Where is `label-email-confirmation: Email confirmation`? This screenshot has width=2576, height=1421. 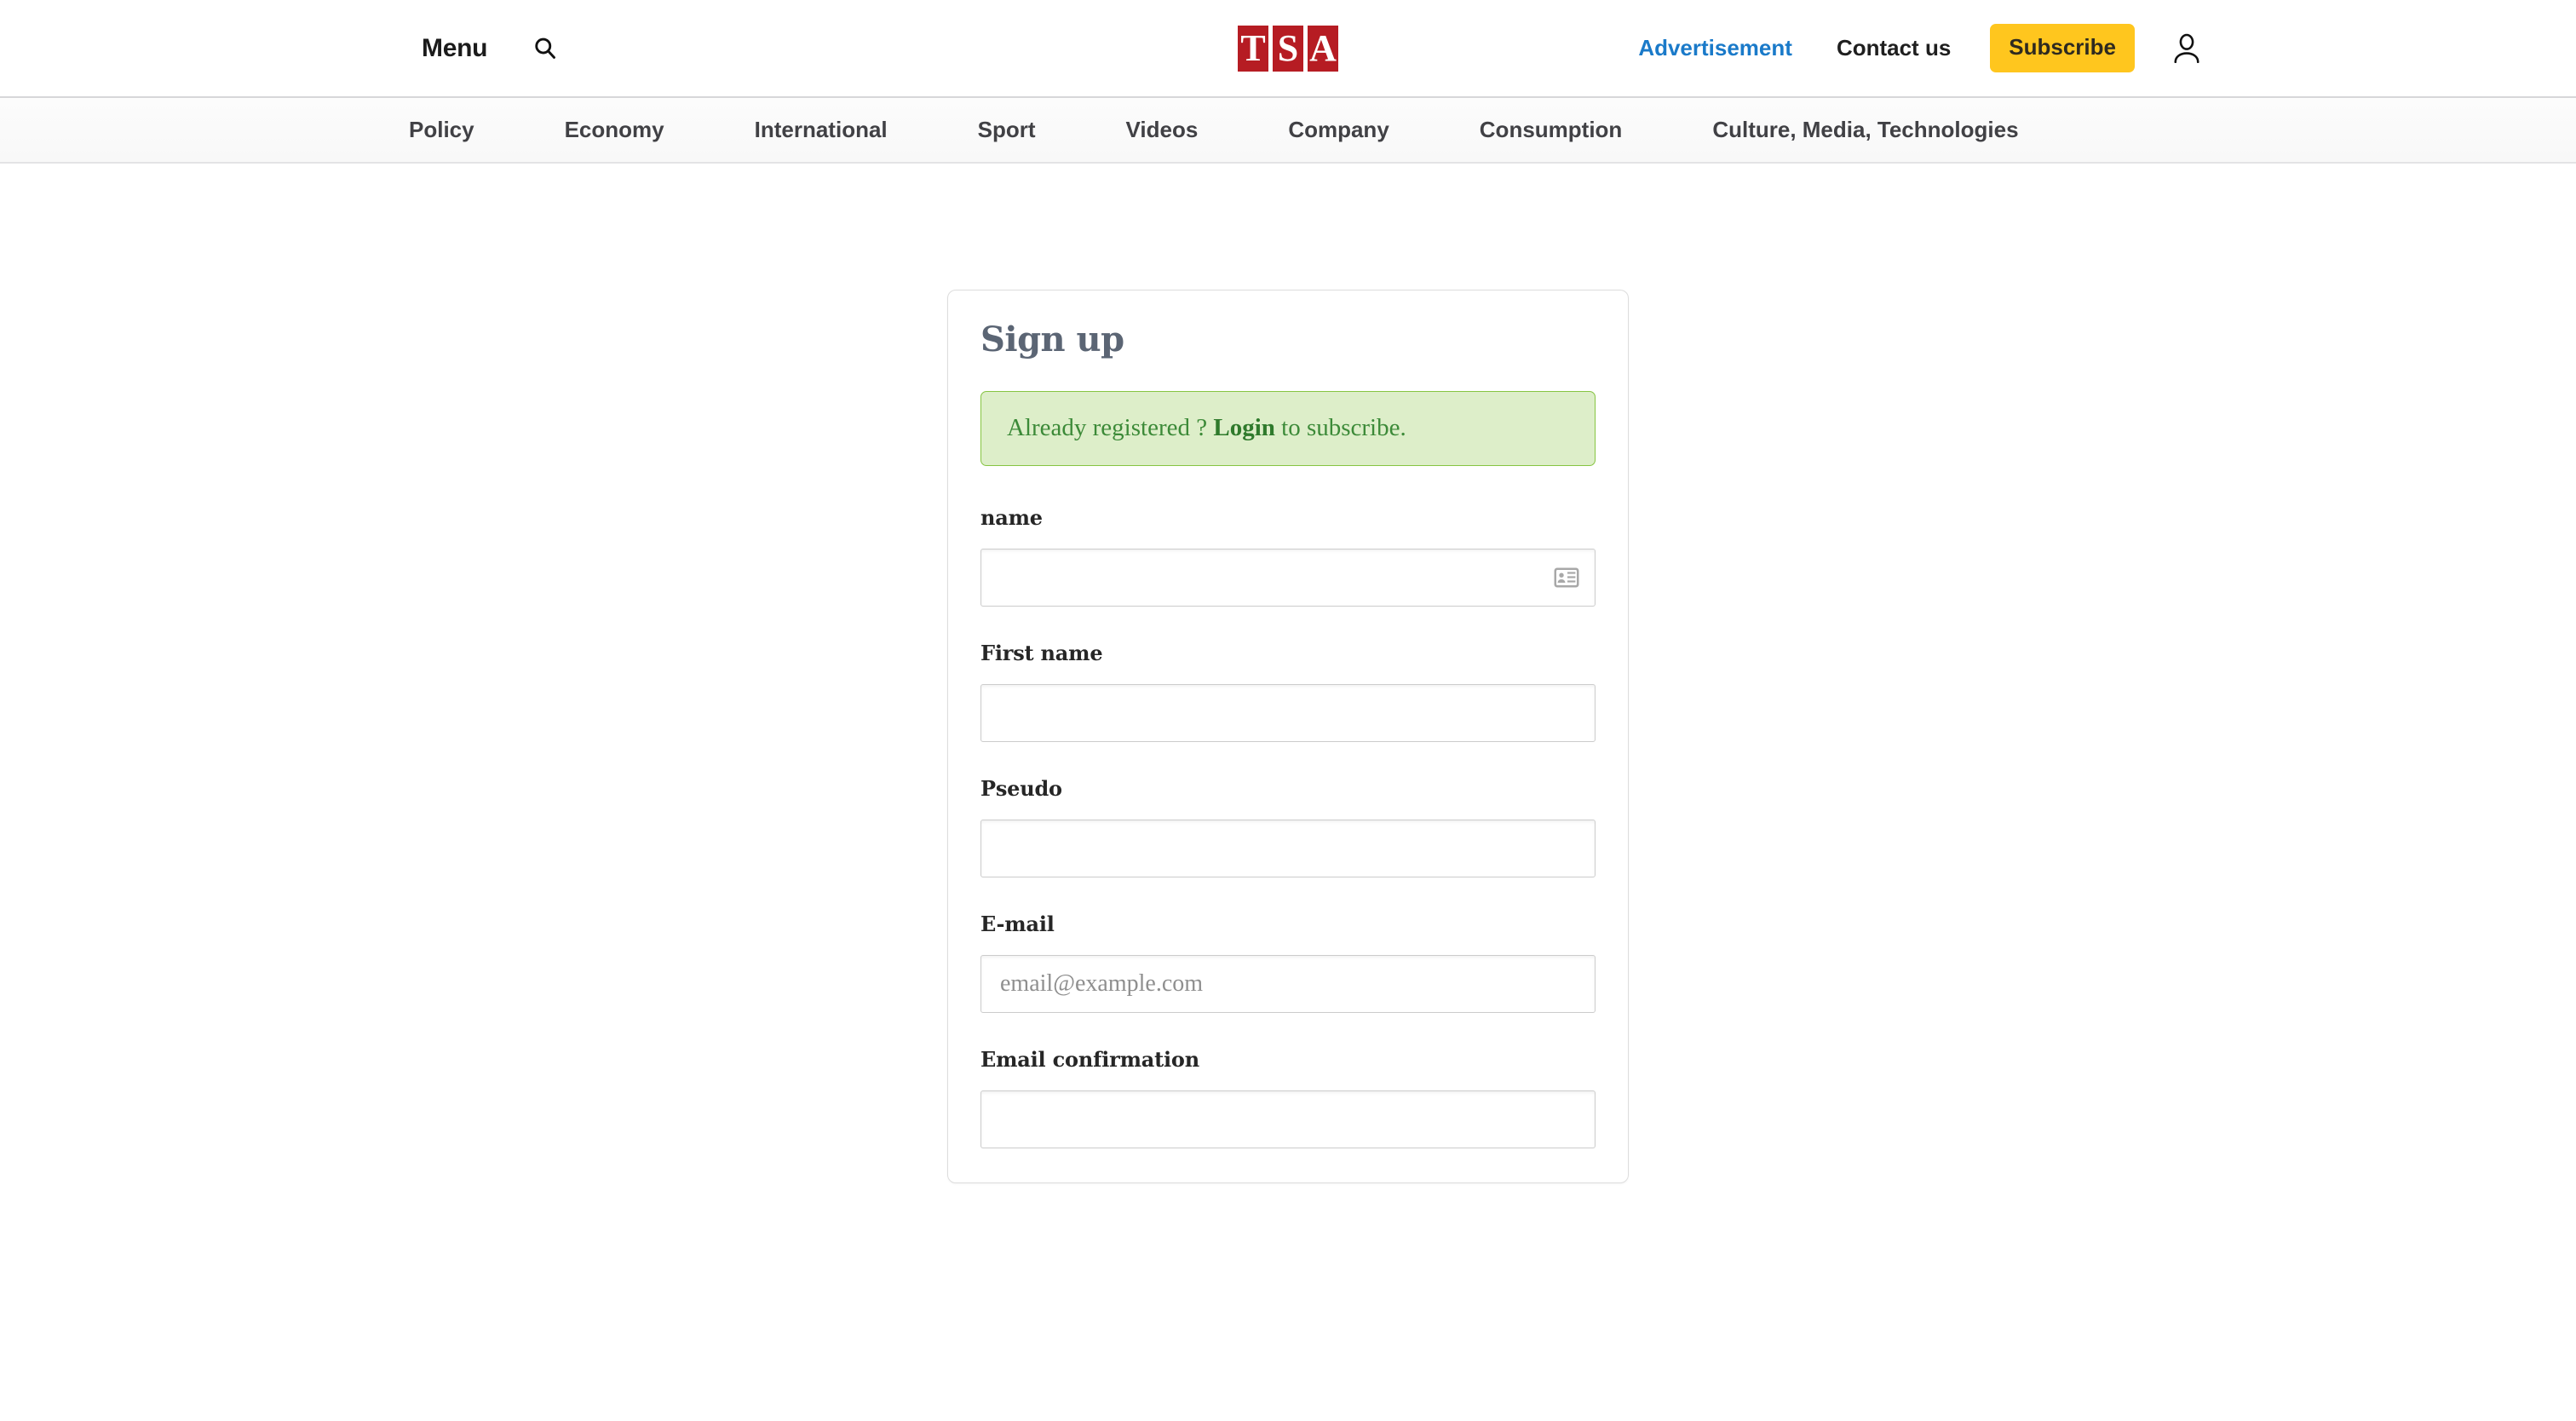 label-email-confirmation: Email confirmation is located at coordinates (1089, 1059).